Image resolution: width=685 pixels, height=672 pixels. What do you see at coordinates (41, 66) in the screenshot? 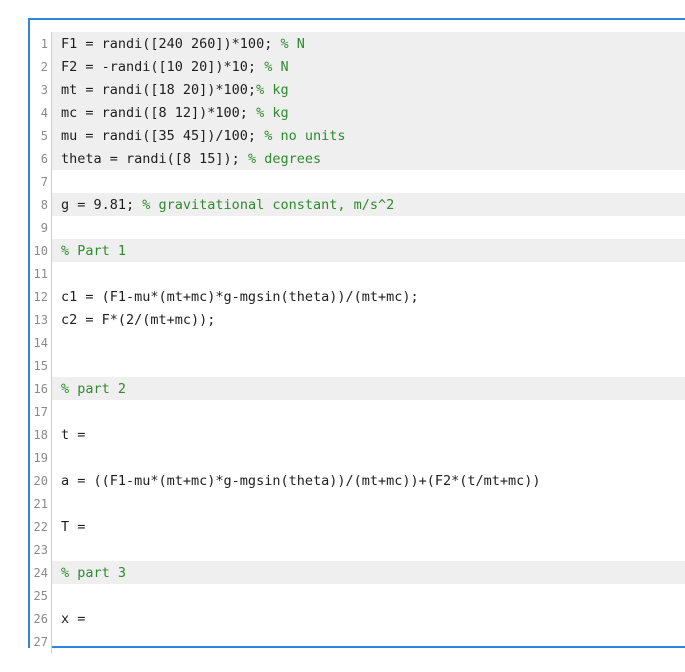
I see `line-number: 2` at bounding box center [41, 66].